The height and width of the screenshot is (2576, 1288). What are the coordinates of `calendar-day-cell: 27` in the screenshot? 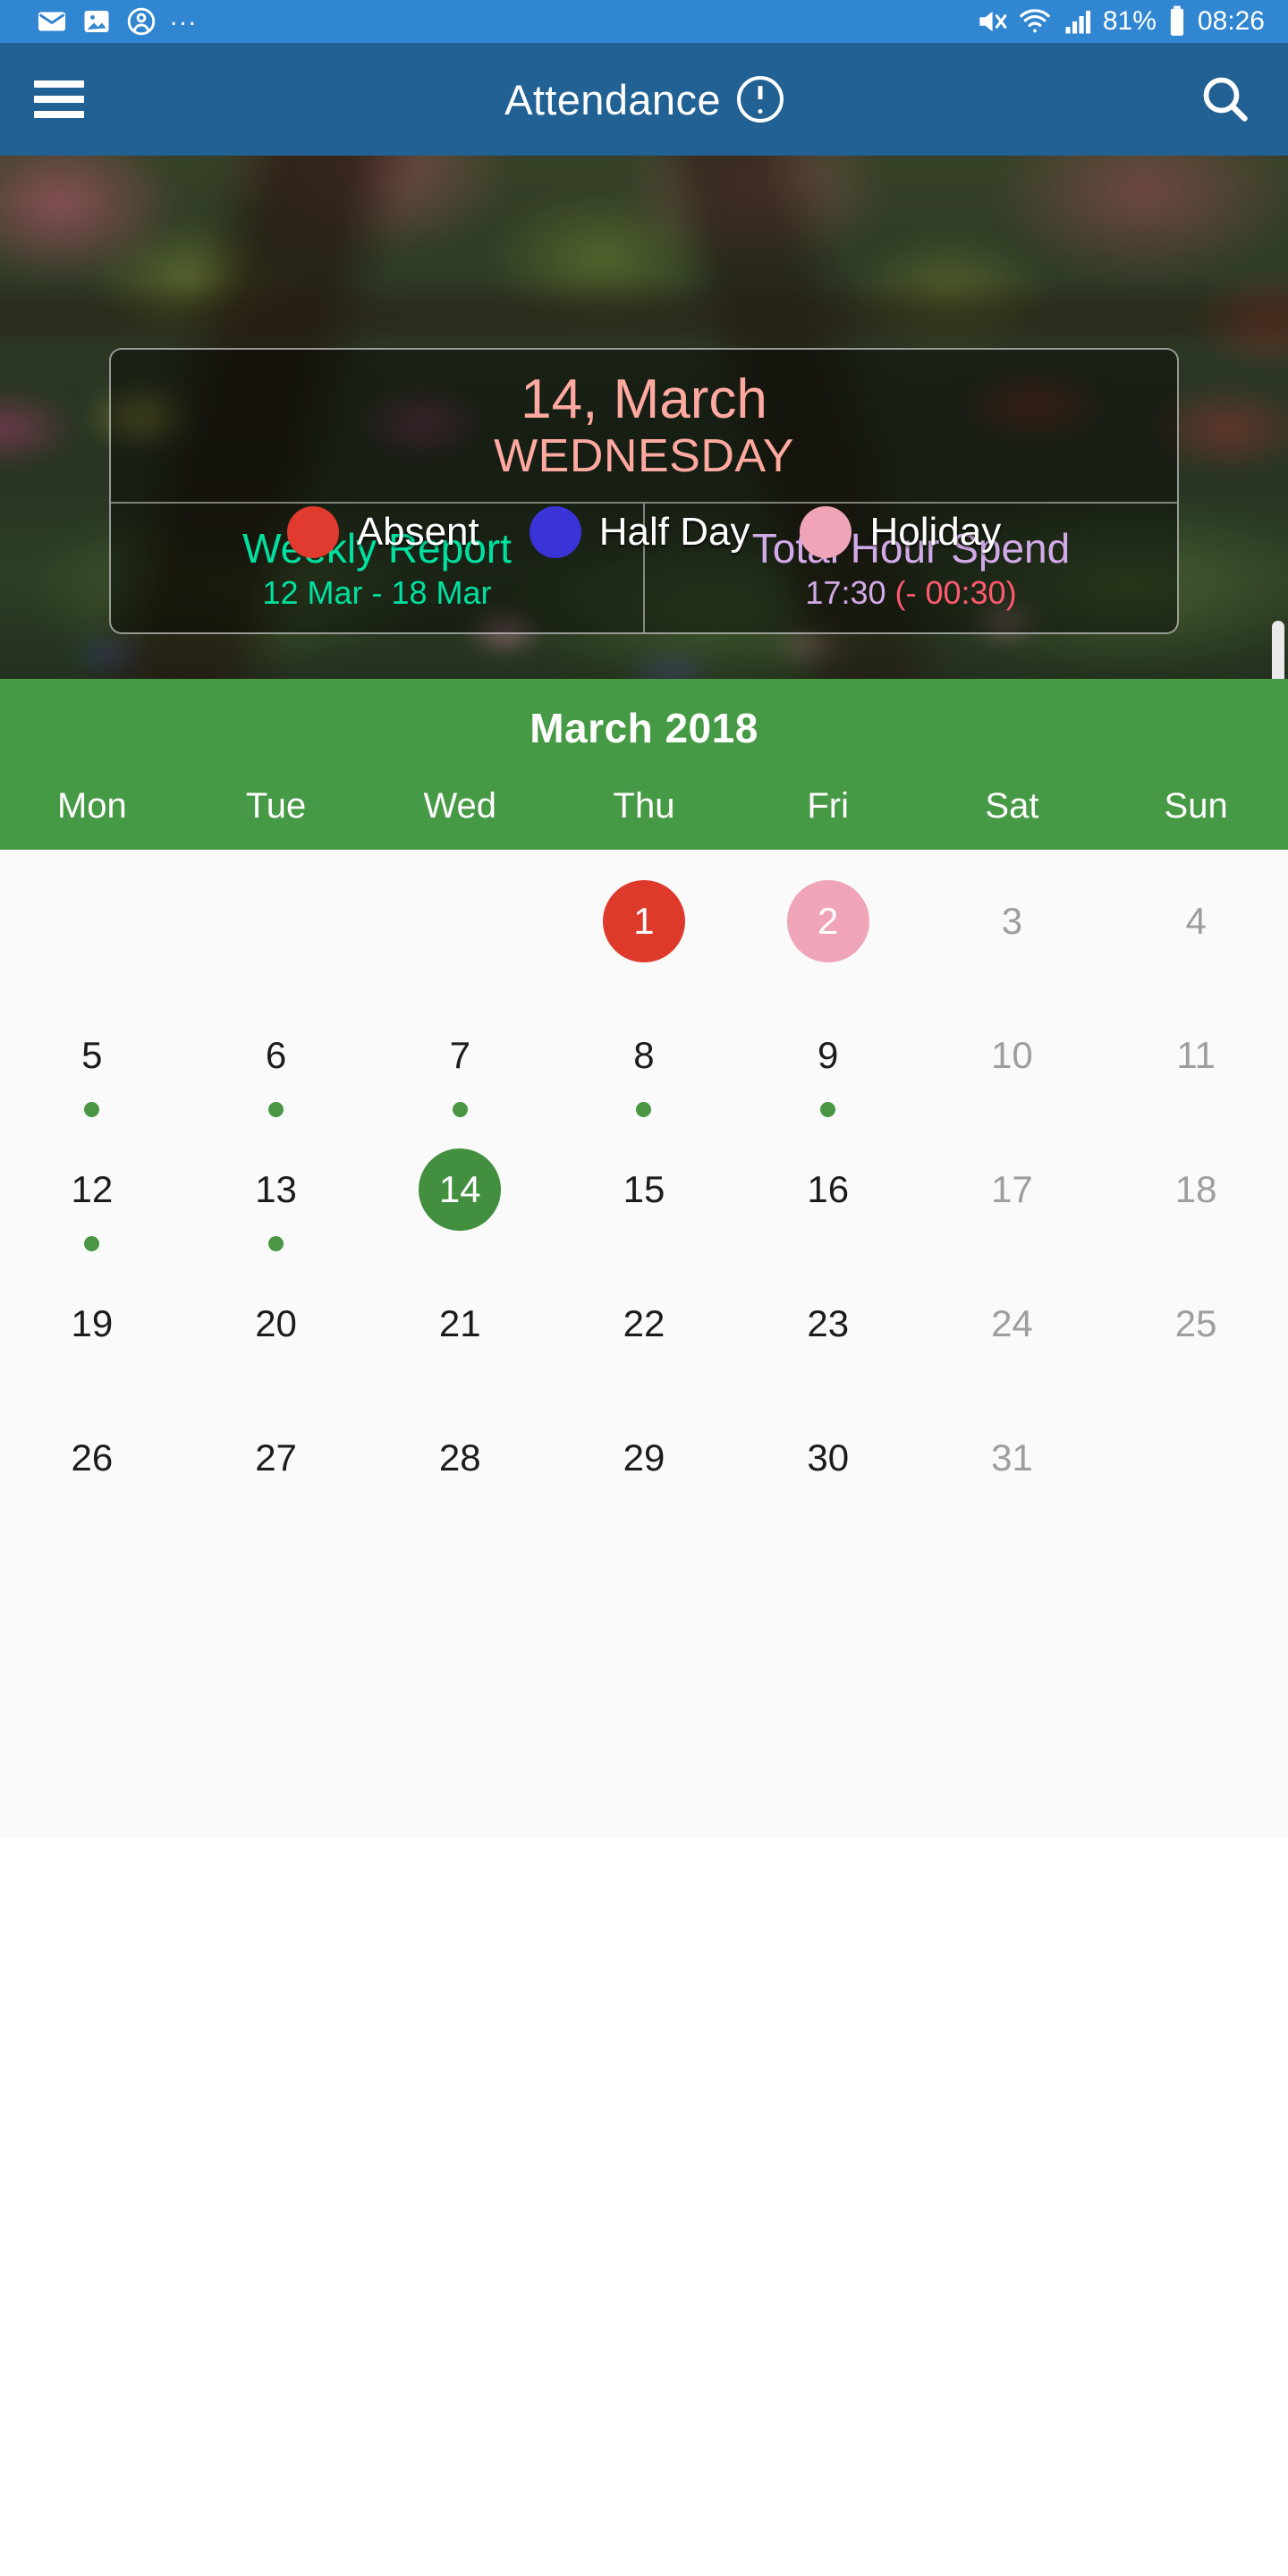 It's located at (276, 1466).